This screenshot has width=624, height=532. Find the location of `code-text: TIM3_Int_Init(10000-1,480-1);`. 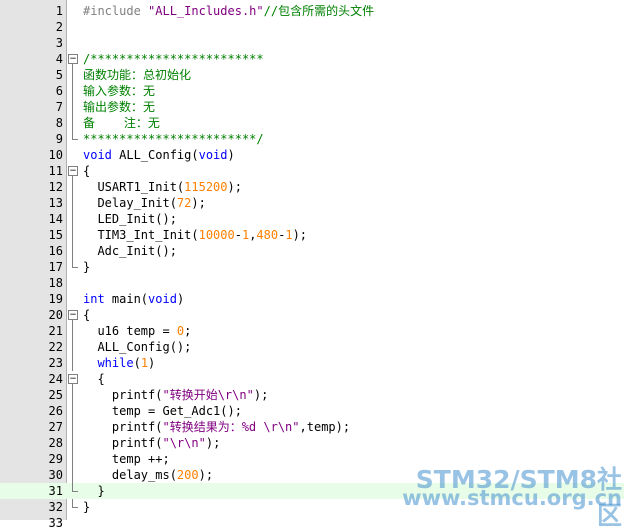

code-text: TIM3_Int_Init(10000-1,480-1); is located at coordinates (195, 235).